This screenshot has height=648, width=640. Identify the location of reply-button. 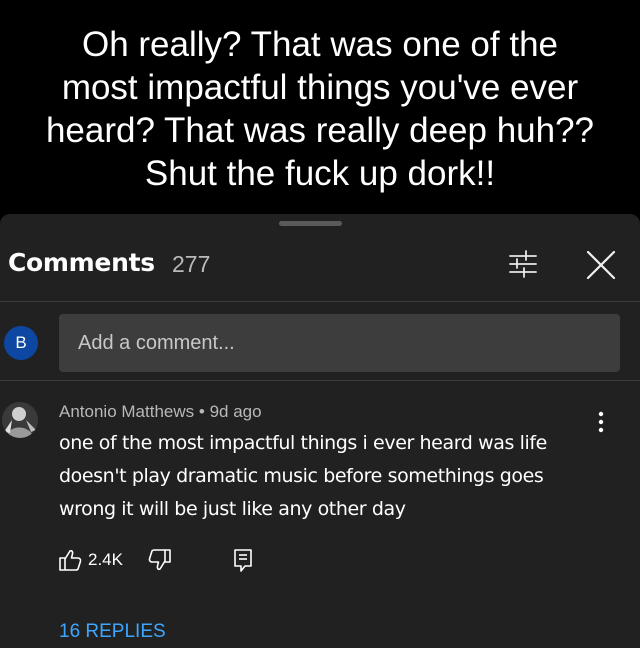
(243, 560).